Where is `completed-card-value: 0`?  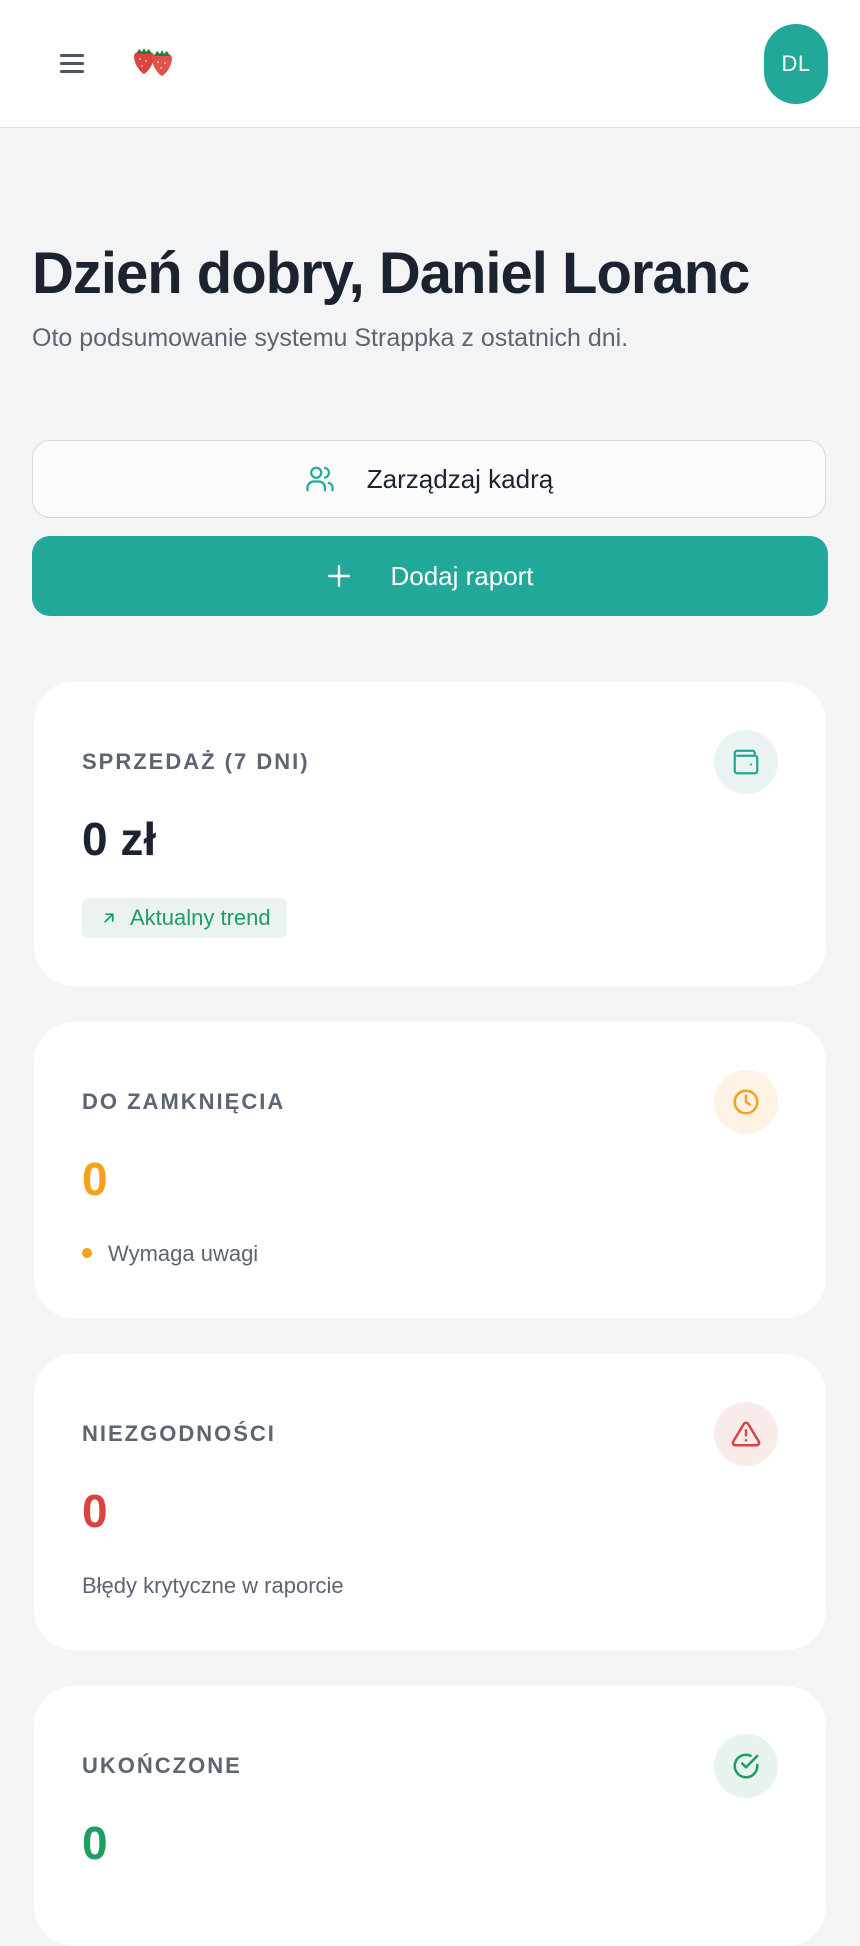
completed-card-value: 0 is located at coordinates (95, 1843).